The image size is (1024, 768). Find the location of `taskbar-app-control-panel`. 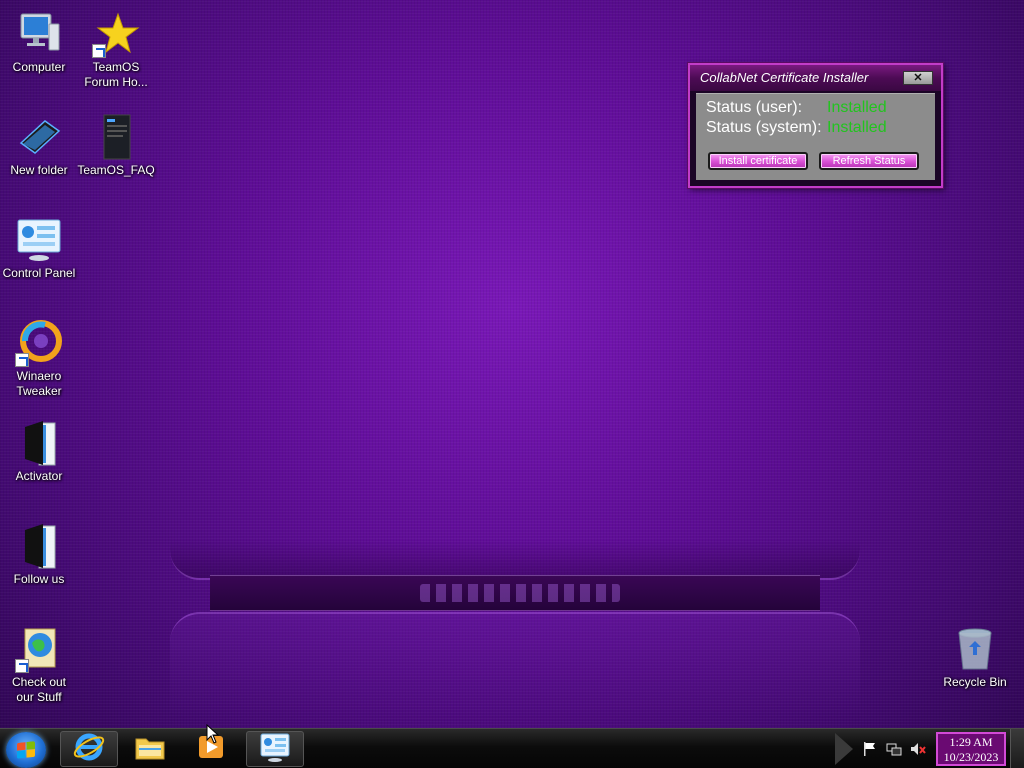

taskbar-app-control-panel is located at coordinates (275, 749).